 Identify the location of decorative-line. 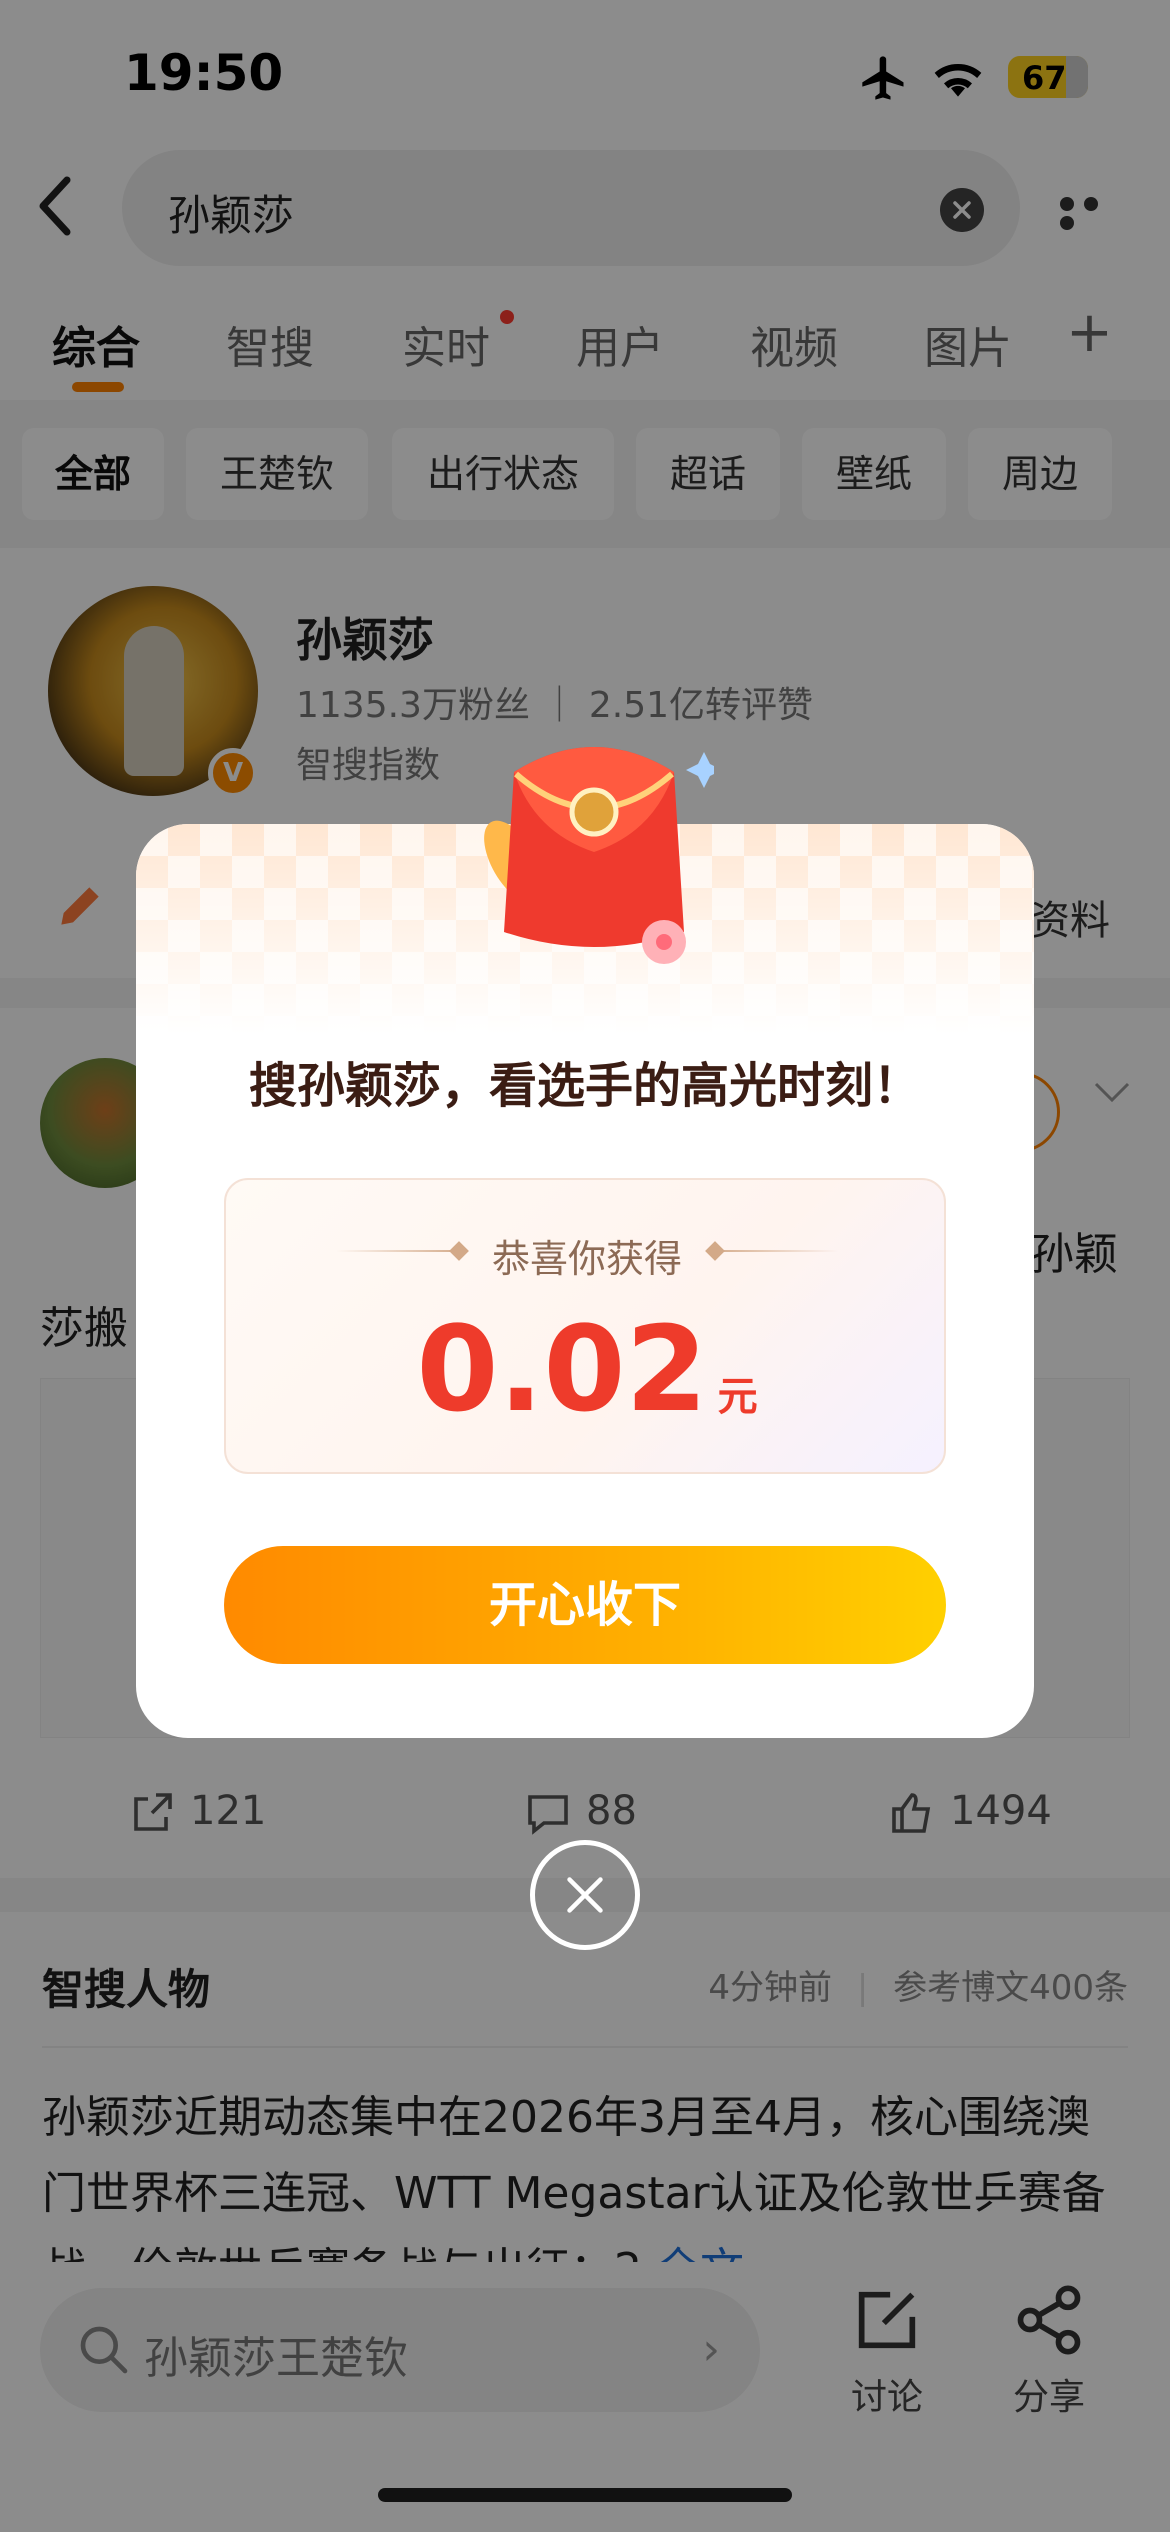
(773, 1251).